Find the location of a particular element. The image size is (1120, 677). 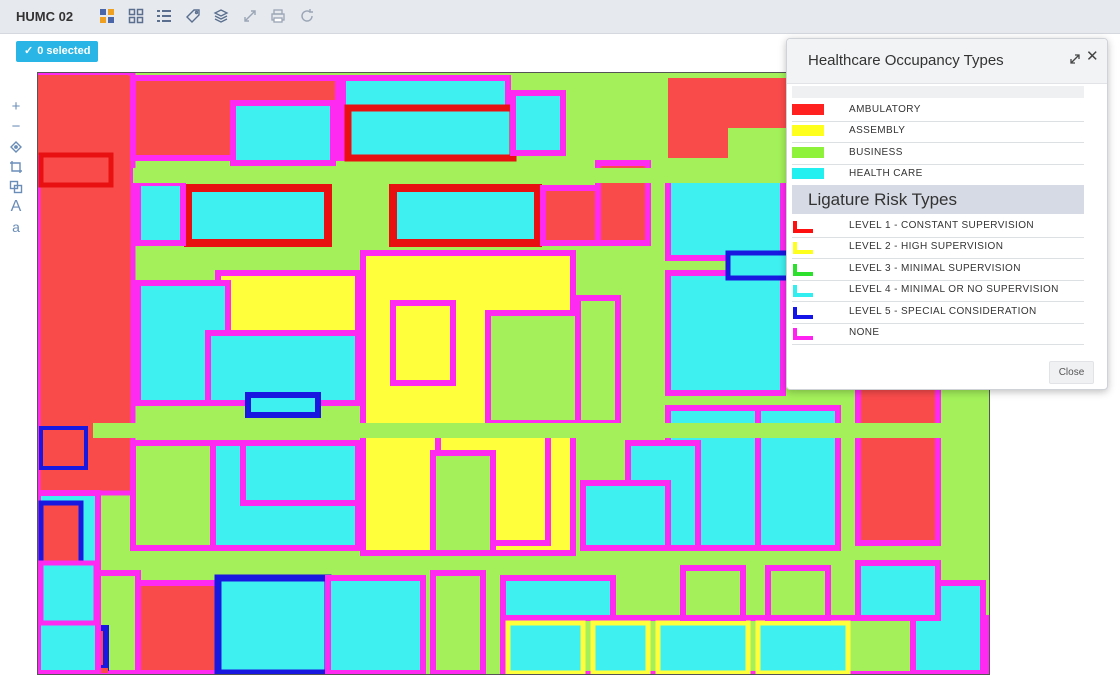

legend-row-ligature: LEVEL 4 - MINIMAL OR NO SUPERVISION is located at coordinates (938, 291).